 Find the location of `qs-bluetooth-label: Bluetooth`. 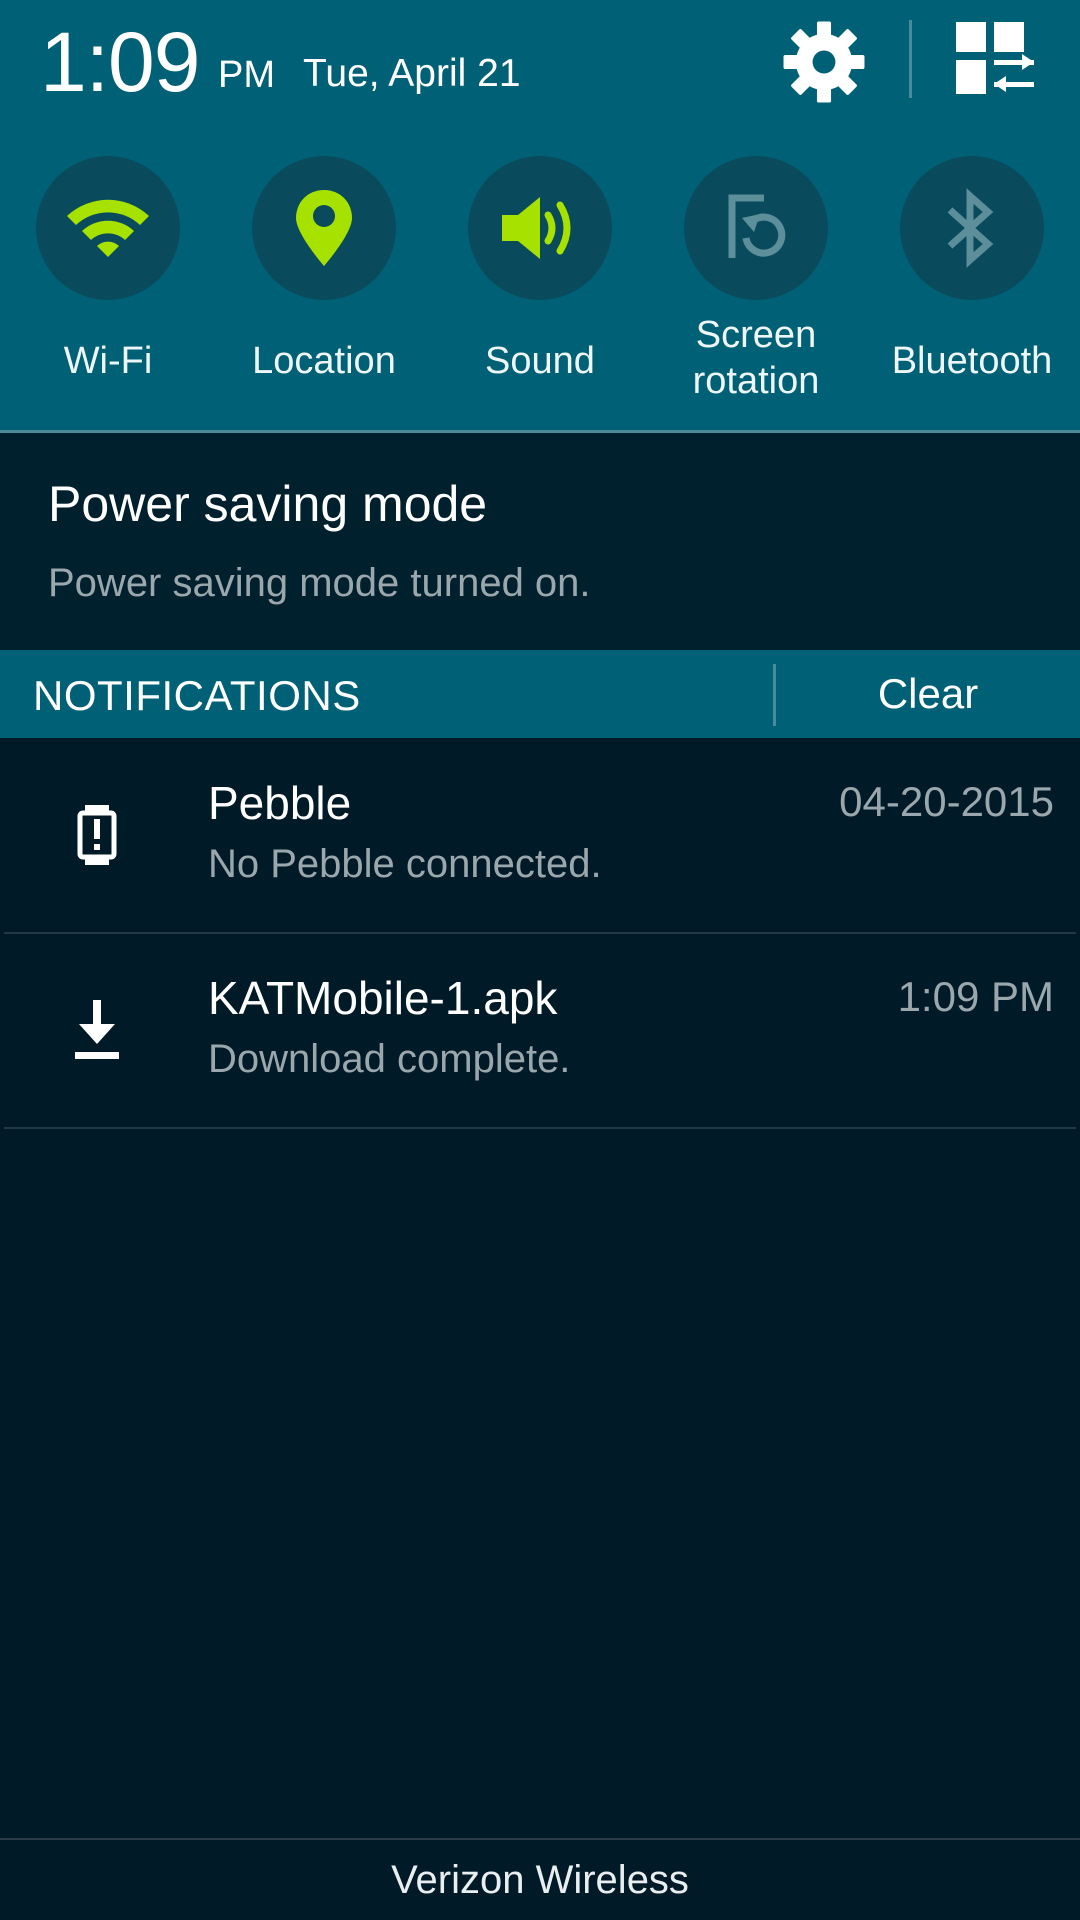

qs-bluetooth-label: Bluetooth is located at coordinates (972, 361).